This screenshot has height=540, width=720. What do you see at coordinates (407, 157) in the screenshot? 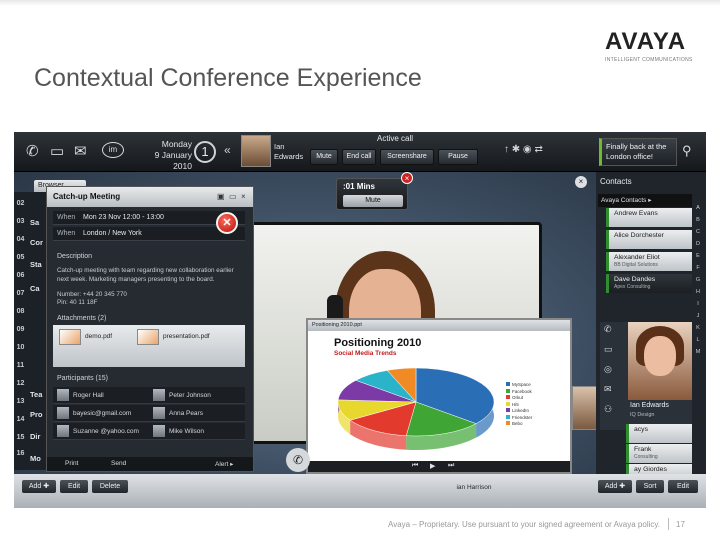
I see `screenshare-button: Screenshare` at bounding box center [407, 157].